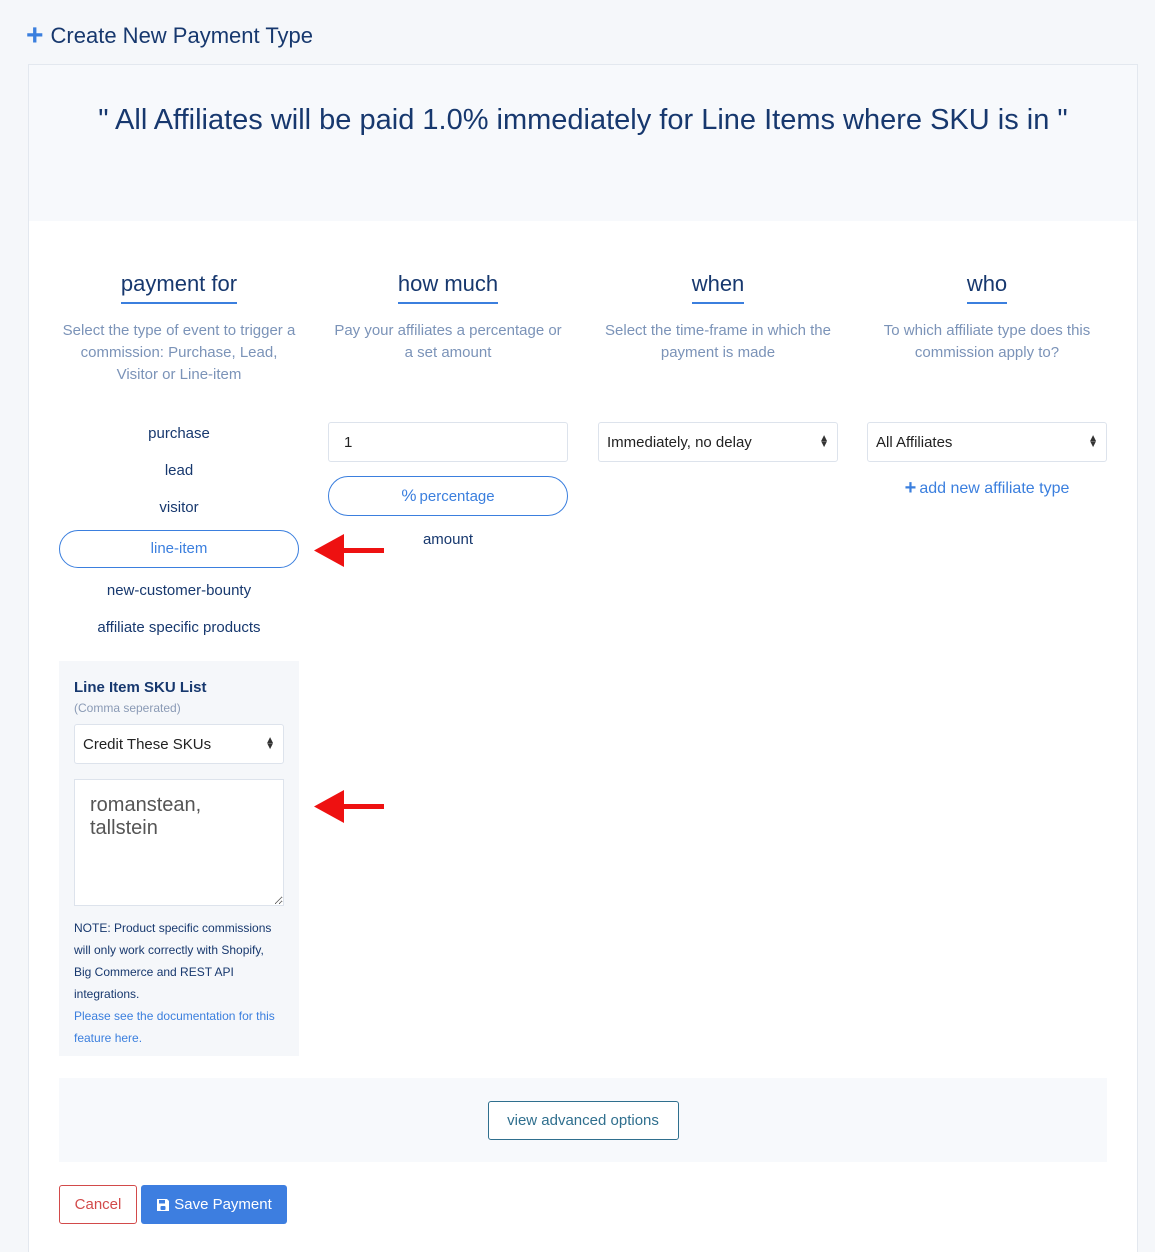 Image resolution: width=1155 pixels, height=1252 pixels. I want to click on payment-option-purchase: purchase, so click(179, 433).